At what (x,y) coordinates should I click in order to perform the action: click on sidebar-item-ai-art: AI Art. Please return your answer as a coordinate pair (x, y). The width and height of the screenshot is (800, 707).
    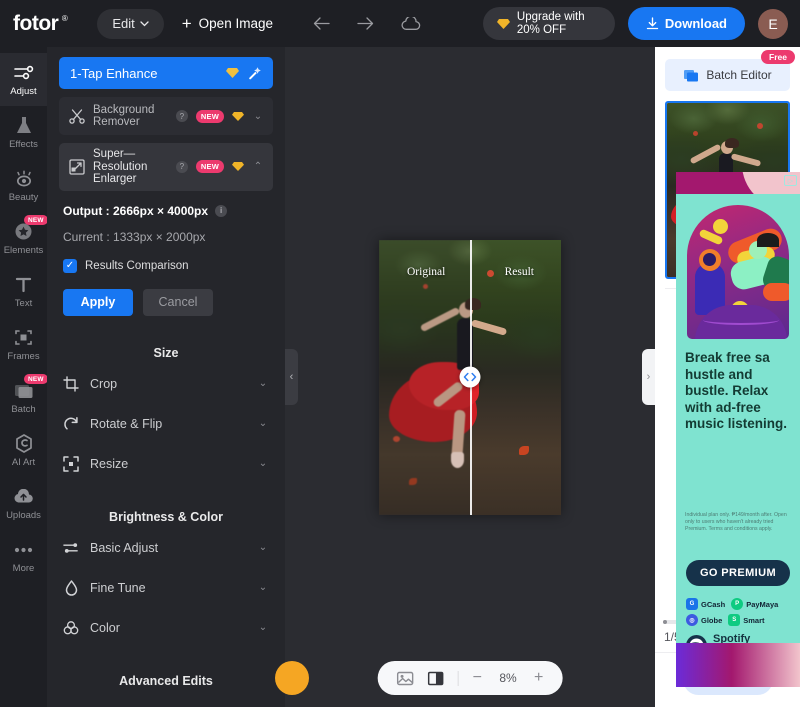
    Looking at the image, I should click on (23, 450).